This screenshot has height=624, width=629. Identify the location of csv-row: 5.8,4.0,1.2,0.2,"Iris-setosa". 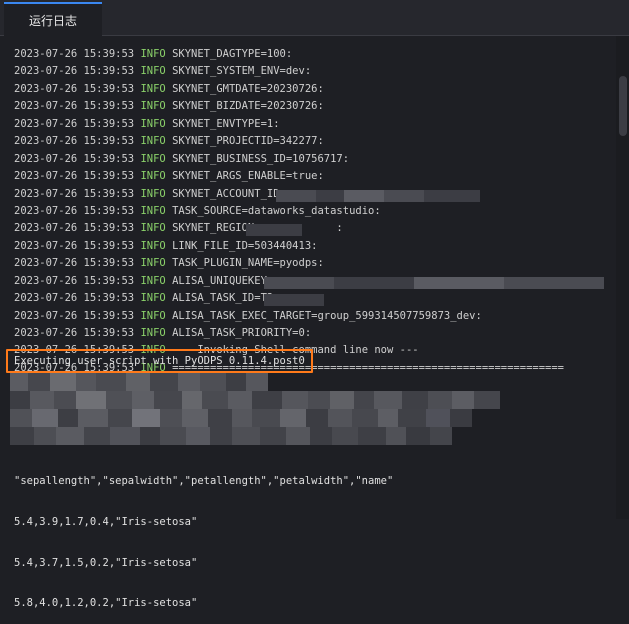
(106, 603).